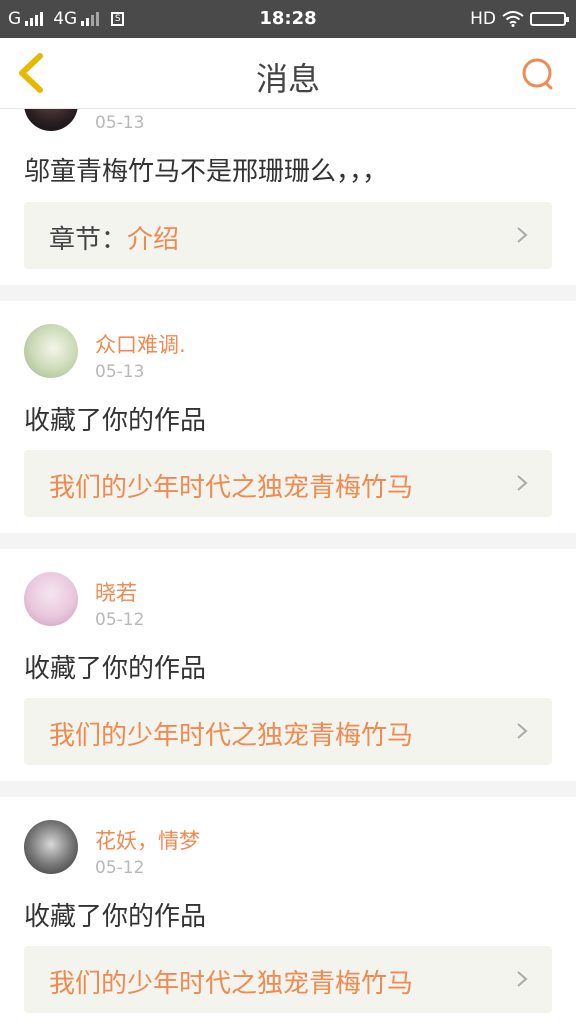 Image resolution: width=576 pixels, height=1024 pixels. Describe the element at coordinates (116, 592) in the screenshot. I see `user-name: 晓若` at that location.